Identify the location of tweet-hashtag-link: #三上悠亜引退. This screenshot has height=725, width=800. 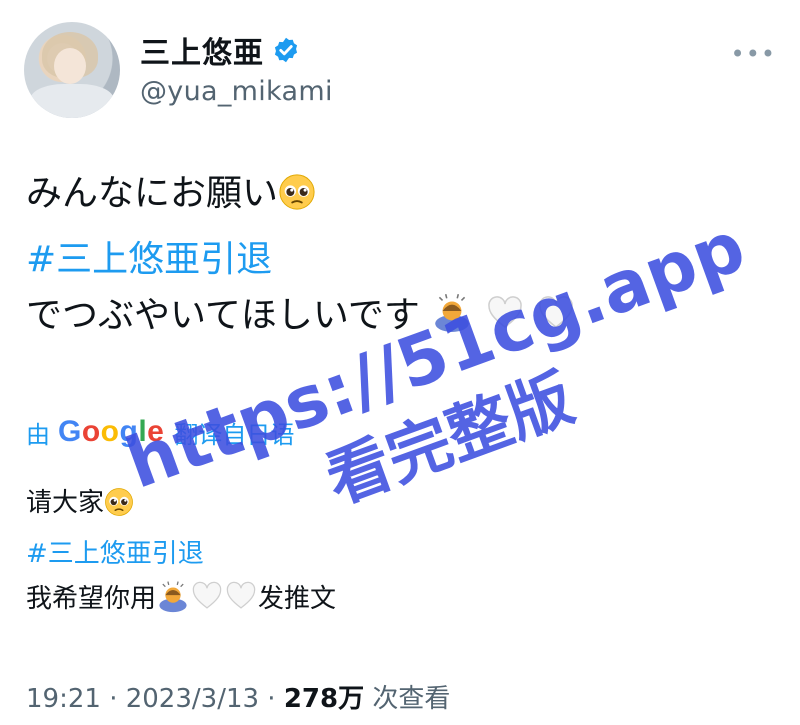
(396, 260).